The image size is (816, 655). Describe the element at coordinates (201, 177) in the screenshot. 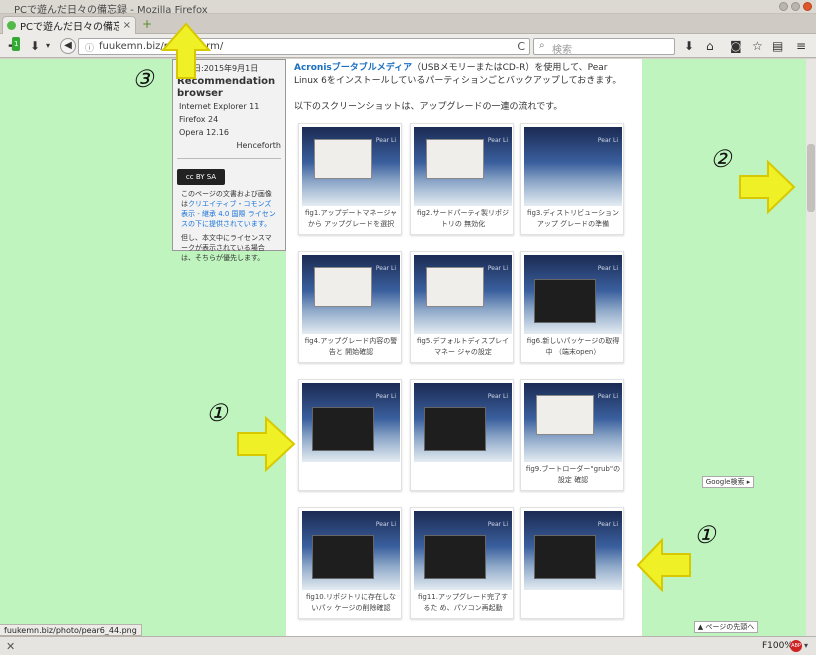

I see `cc-license-badge: cc BY SA` at that location.